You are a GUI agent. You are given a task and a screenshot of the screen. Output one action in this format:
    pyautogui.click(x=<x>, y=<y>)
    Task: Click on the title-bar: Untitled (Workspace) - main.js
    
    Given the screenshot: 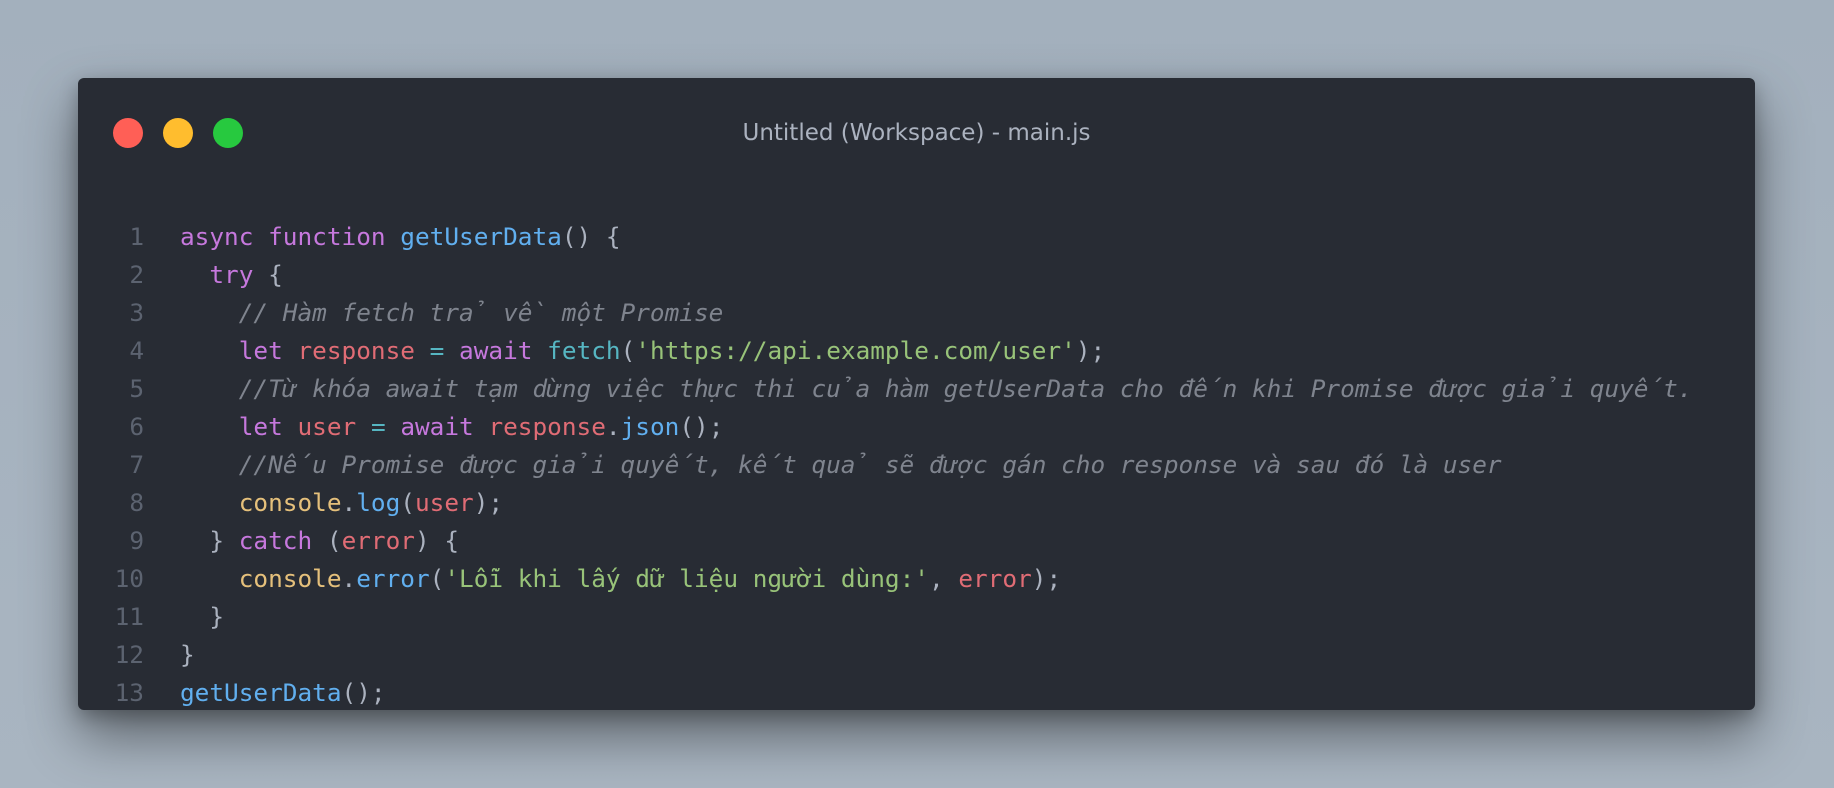 What is the action you would take?
    pyautogui.click(x=916, y=133)
    